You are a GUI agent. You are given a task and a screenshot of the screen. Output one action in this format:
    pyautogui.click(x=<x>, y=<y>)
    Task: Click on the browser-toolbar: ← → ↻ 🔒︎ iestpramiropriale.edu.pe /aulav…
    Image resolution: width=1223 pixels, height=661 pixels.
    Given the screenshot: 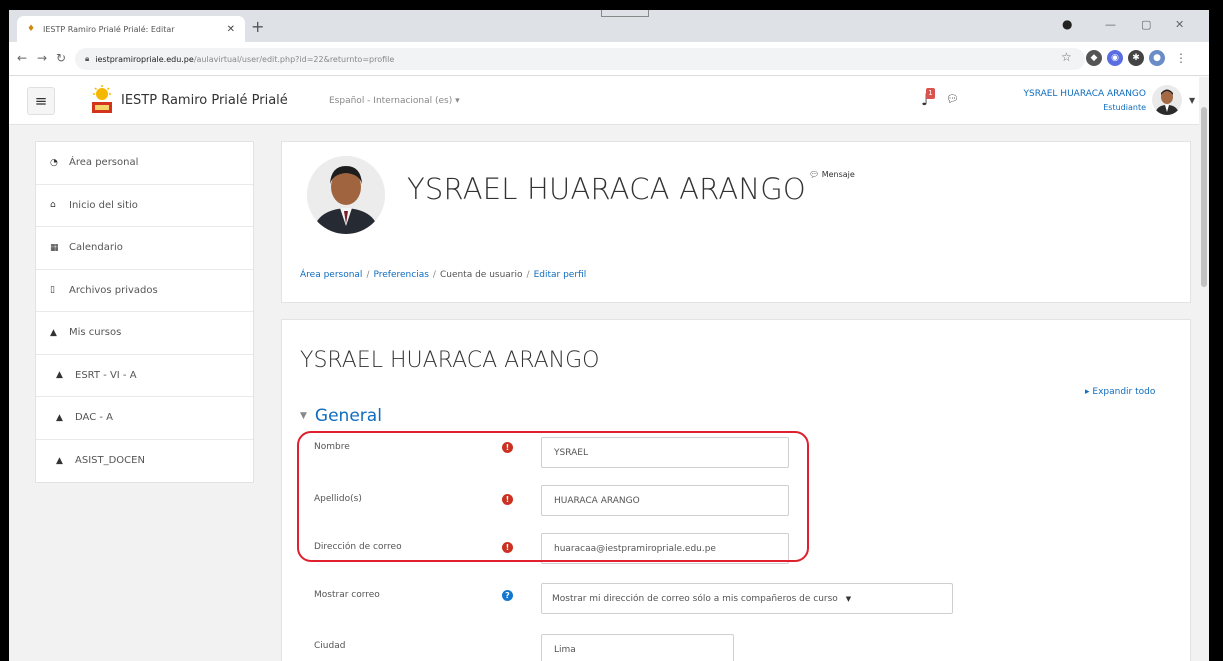 What is the action you would take?
    pyautogui.click(x=609, y=59)
    